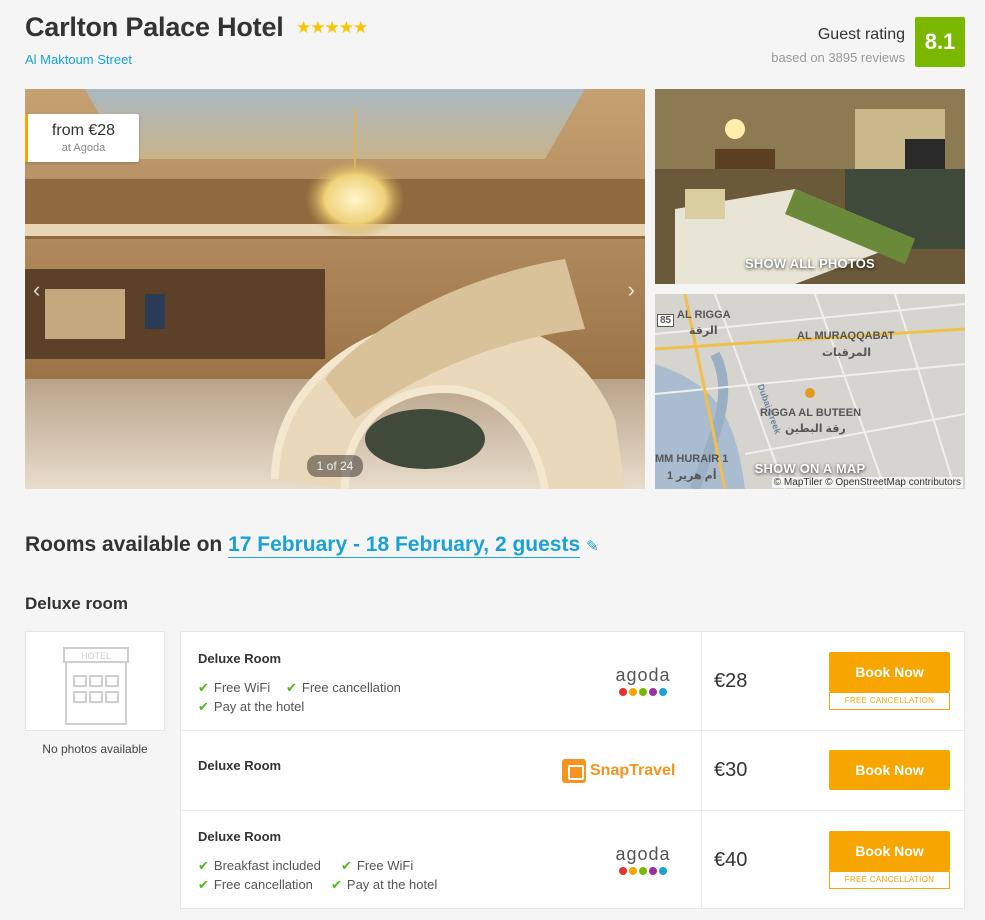 This screenshot has width=985, height=920. I want to click on photo-counter: 1 of 24, so click(335, 466).